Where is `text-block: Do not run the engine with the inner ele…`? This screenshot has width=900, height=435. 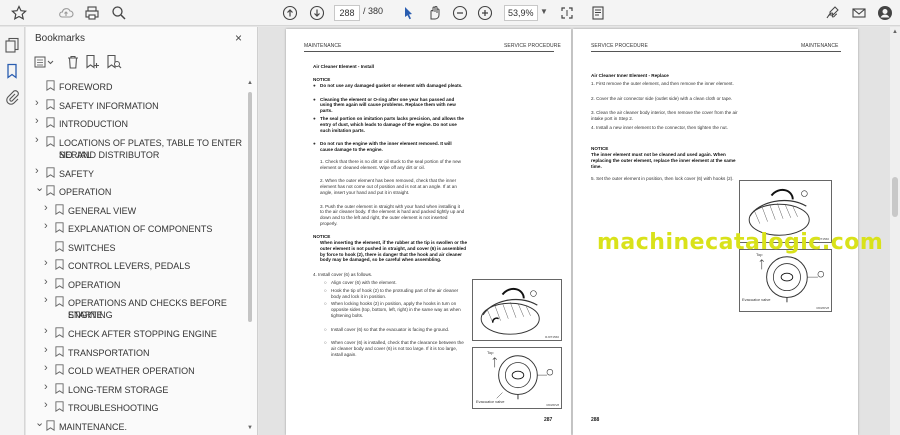
text-block: Do not run the engine with the inner ele… is located at coordinates (386, 146).